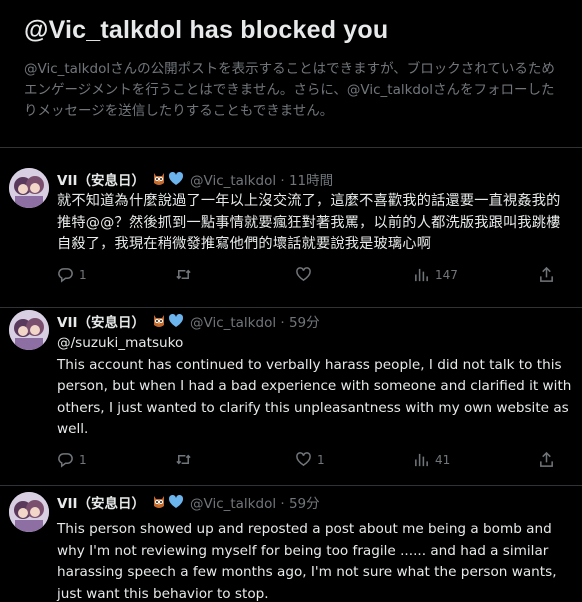 Image resolution: width=582 pixels, height=602 pixels. Describe the element at coordinates (315, 344) in the screenshot. I see `reply-mention: @/suzuki_matsuko` at that location.